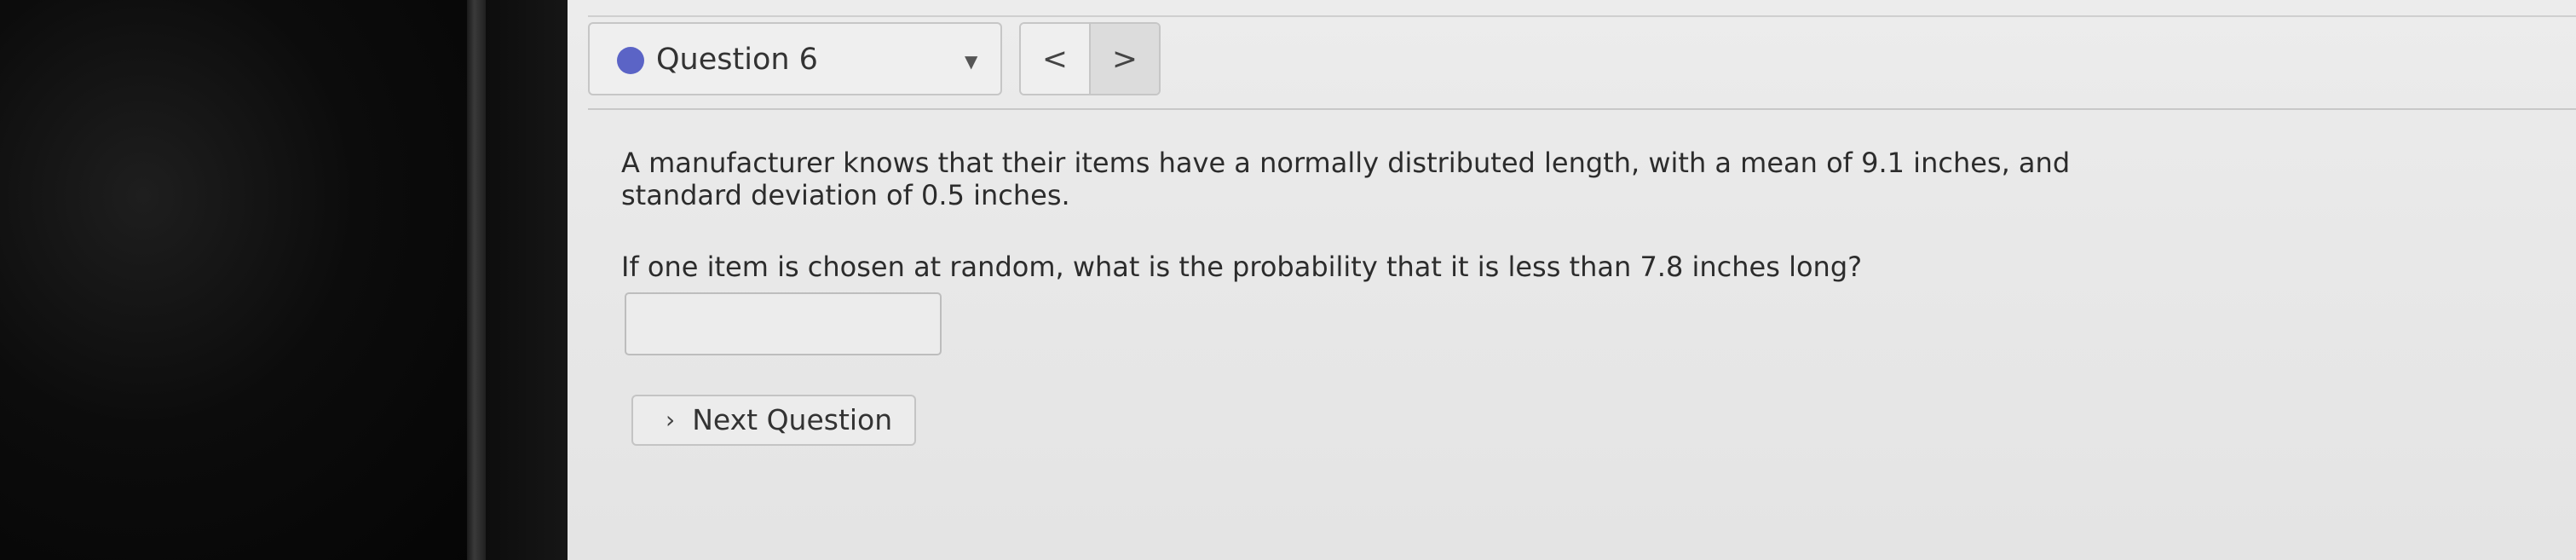  Describe the element at coordinates (783, 323) in the screenshot. I see `answer-input` at that location.